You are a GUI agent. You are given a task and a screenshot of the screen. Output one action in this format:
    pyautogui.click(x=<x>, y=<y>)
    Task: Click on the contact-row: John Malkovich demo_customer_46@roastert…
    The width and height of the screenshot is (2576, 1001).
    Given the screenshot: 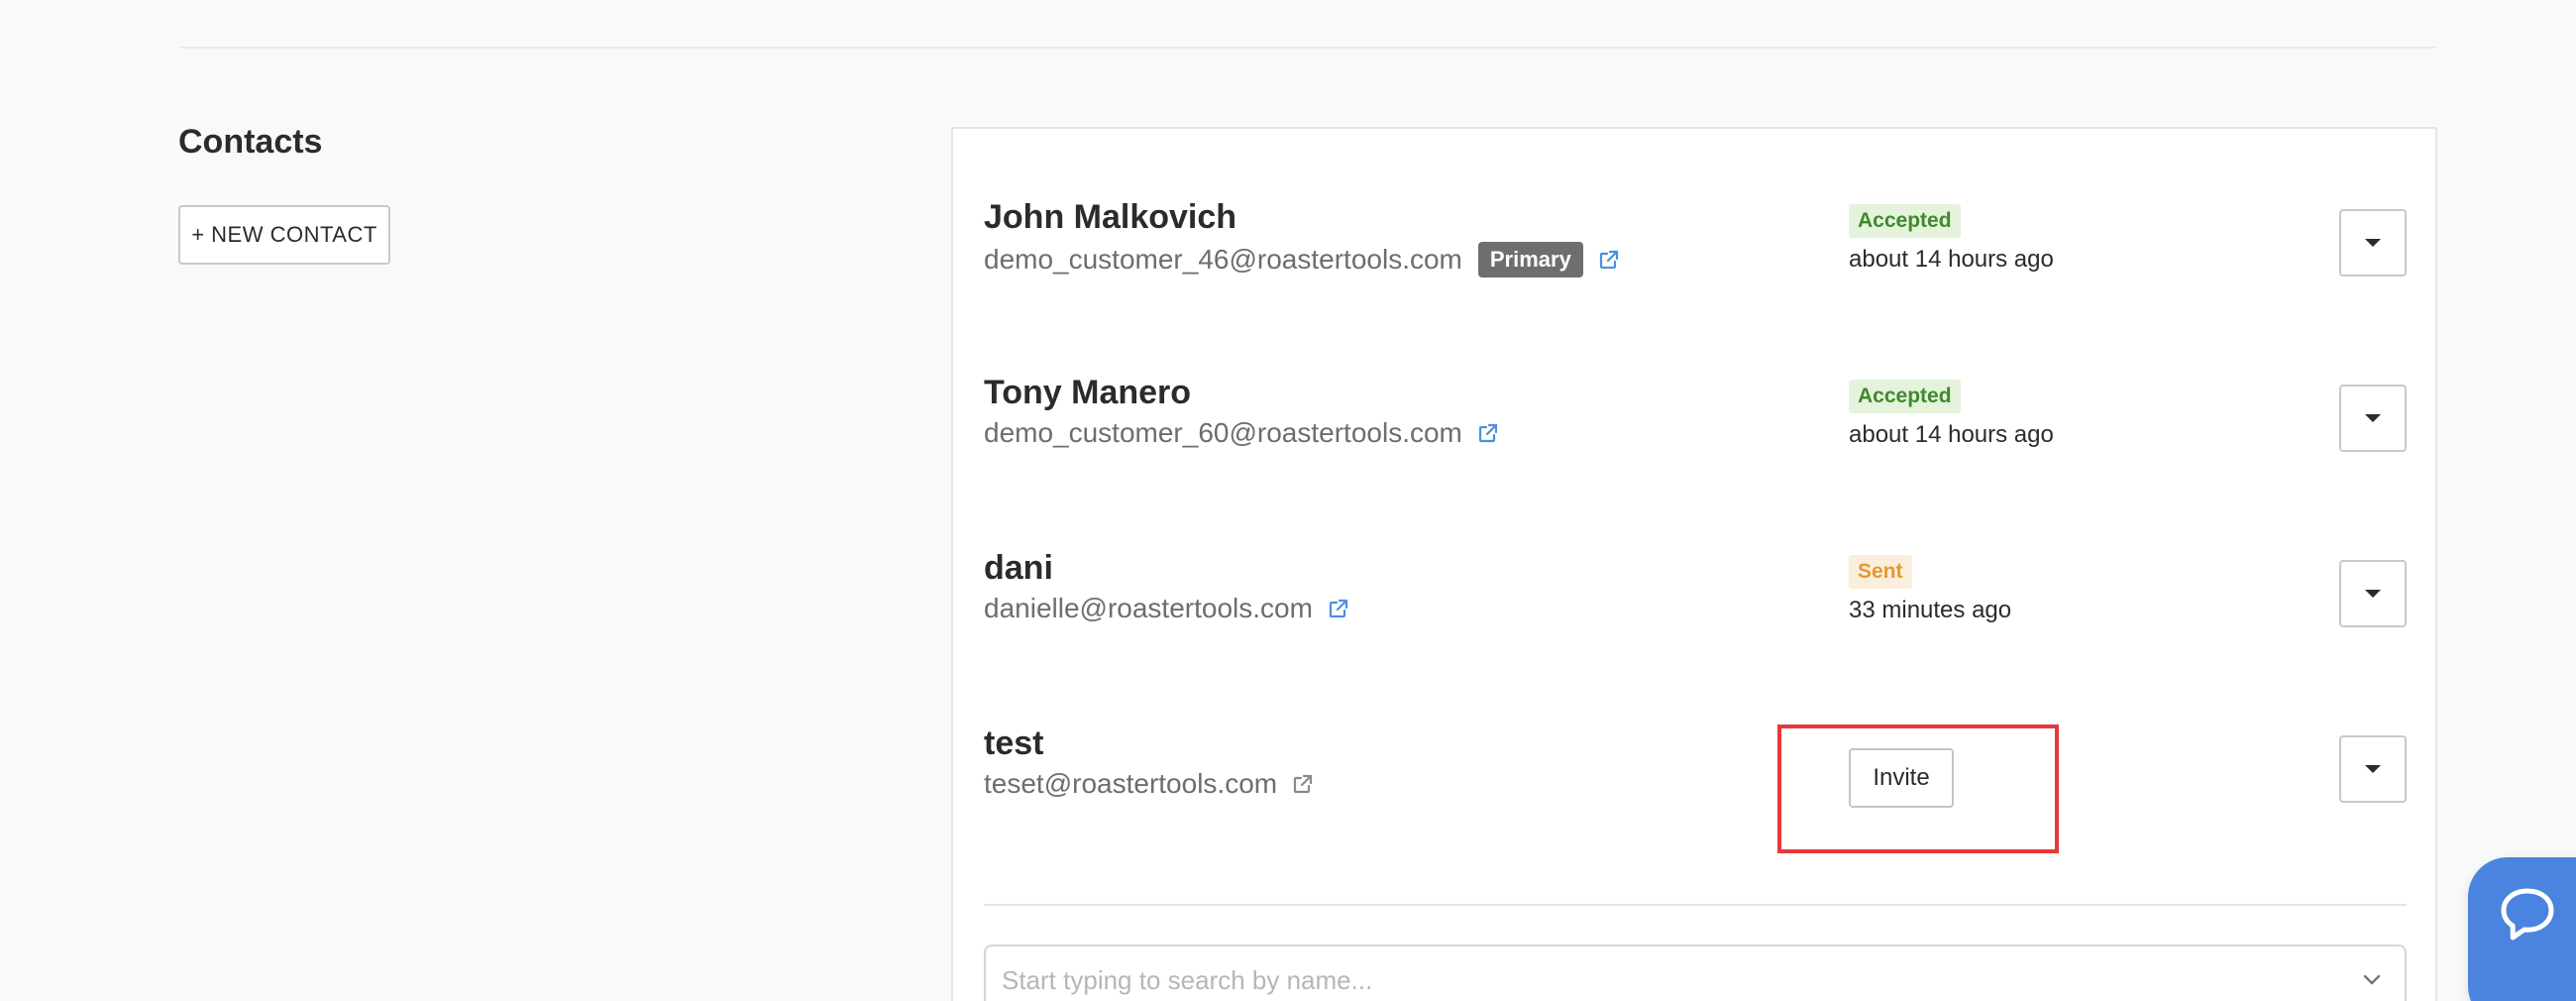 What is the action you would take?
    pyautogui.click(x=1694, y=267)
    